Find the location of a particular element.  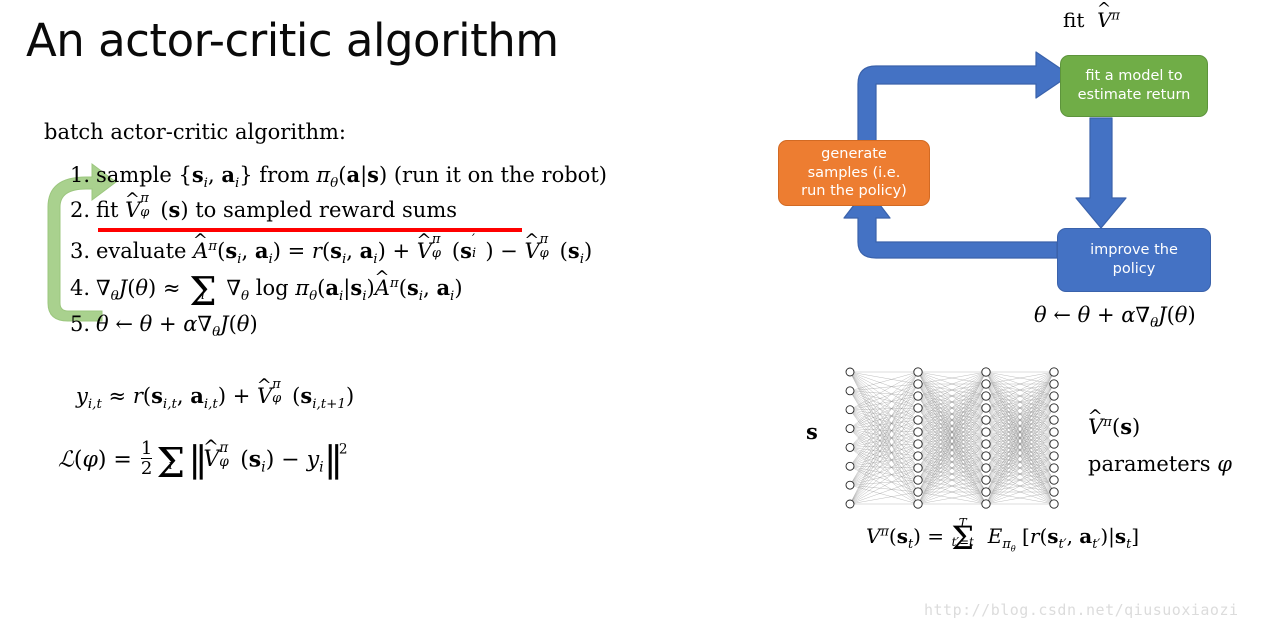

flow-box-improve-policy: improve the policy is located at coordinates (1134, 260).